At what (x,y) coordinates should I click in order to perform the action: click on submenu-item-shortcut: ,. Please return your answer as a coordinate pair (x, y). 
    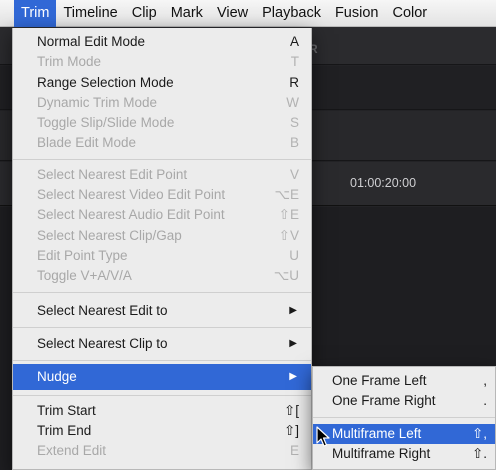
    Looking at the image, I should click on (485, 380).